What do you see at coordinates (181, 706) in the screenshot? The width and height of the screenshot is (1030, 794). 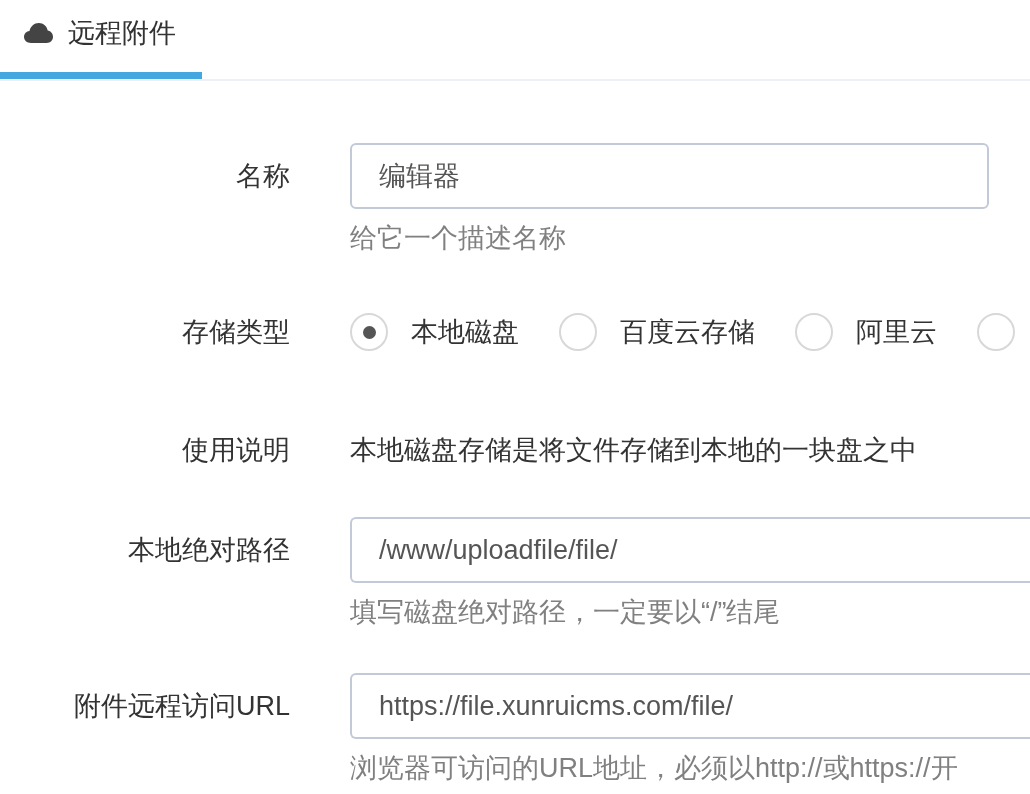 I see `field-label: 附件远程访问URL` at bounding box center [181, 706].